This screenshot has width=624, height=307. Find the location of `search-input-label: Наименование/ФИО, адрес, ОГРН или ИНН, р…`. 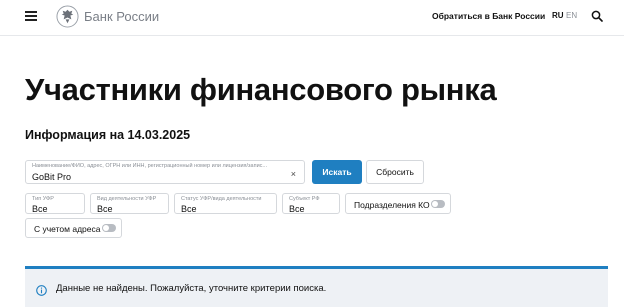

search-input-label: Наименование/ФИО, адрес, ОГРН или ИНН, р… is located at coordinates (150, 166).